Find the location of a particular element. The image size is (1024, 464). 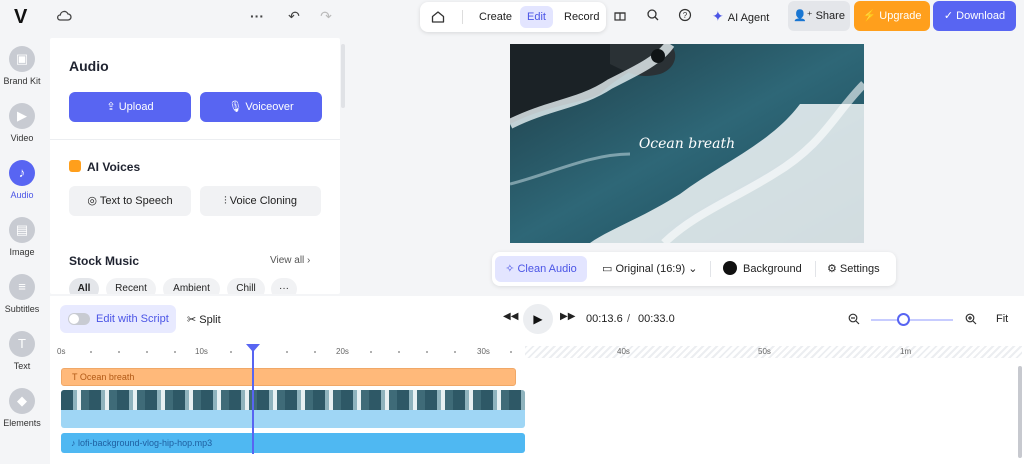

ai-agent-button: ✦ AI Agent is located at coordinates (740, 16).